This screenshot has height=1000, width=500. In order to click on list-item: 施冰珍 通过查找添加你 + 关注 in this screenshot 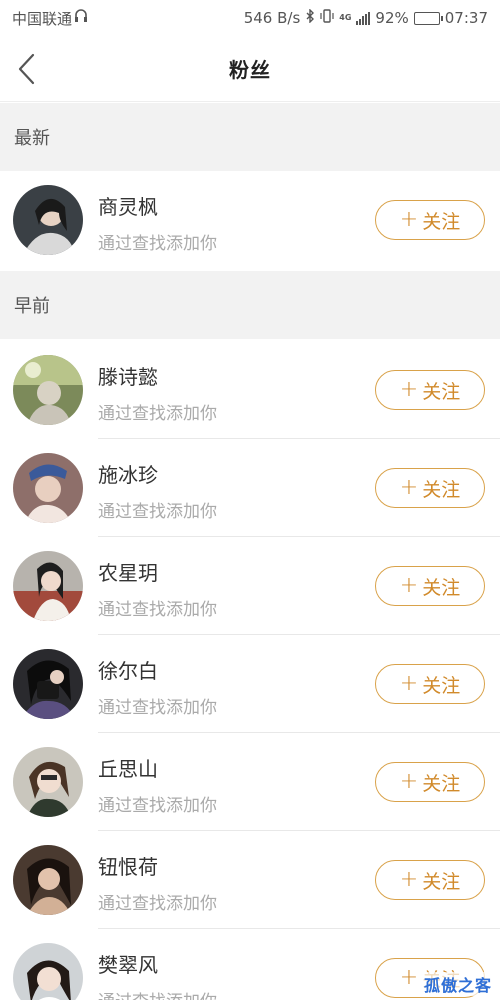, I will do `click(250, 488)`.